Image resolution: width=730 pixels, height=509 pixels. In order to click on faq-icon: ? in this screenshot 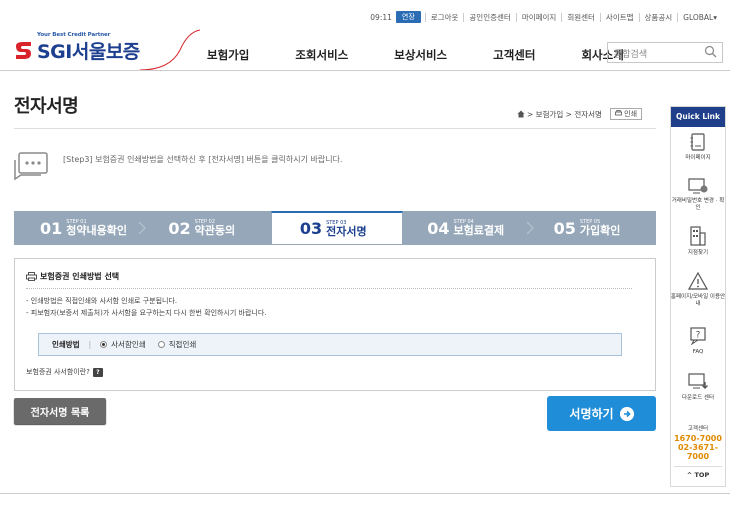, I will do `click(698, 336)`.